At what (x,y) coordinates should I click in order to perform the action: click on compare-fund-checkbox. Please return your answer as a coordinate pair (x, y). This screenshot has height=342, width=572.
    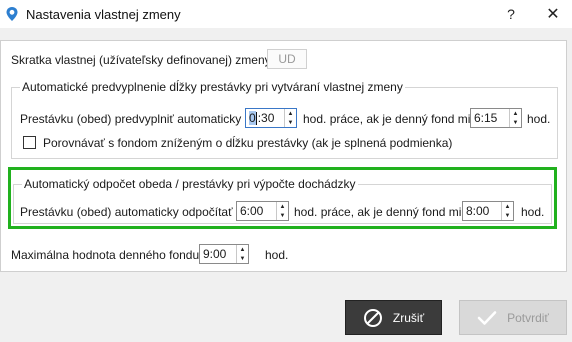
    Looking at the image, I should click on (29, 142).